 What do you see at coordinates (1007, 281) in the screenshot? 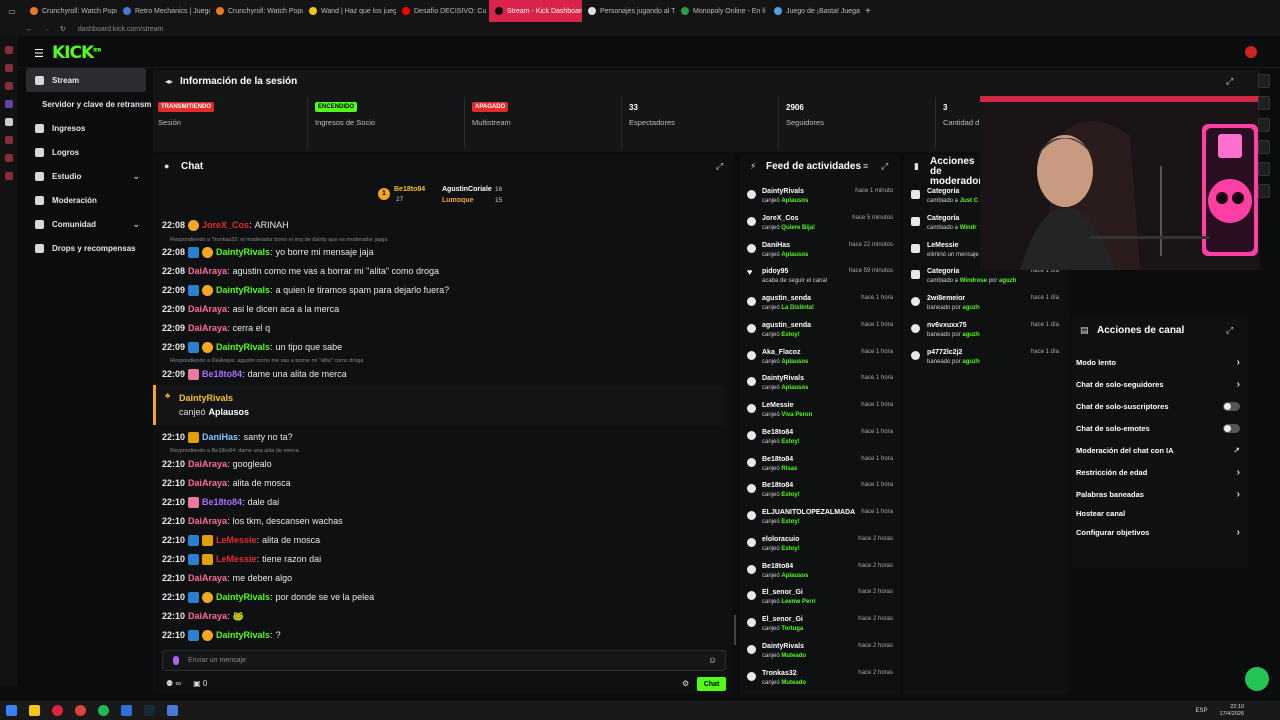
I see `mod-action-by: aguzh` at bounding box center [1007, 281].